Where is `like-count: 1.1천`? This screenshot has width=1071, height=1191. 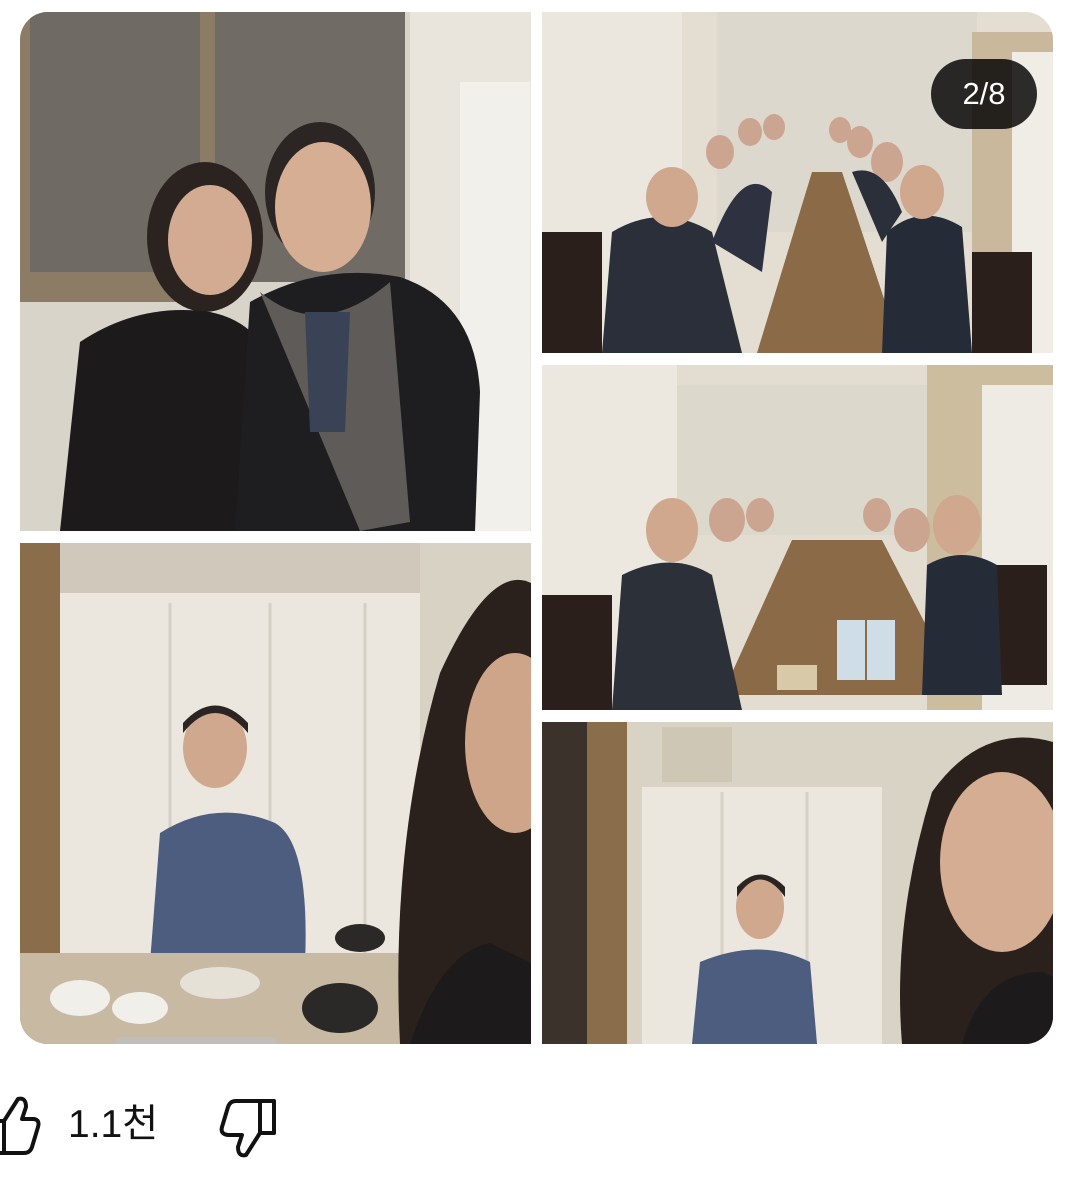 like-count: 1.1천 is located at coordinates (113, 1124).